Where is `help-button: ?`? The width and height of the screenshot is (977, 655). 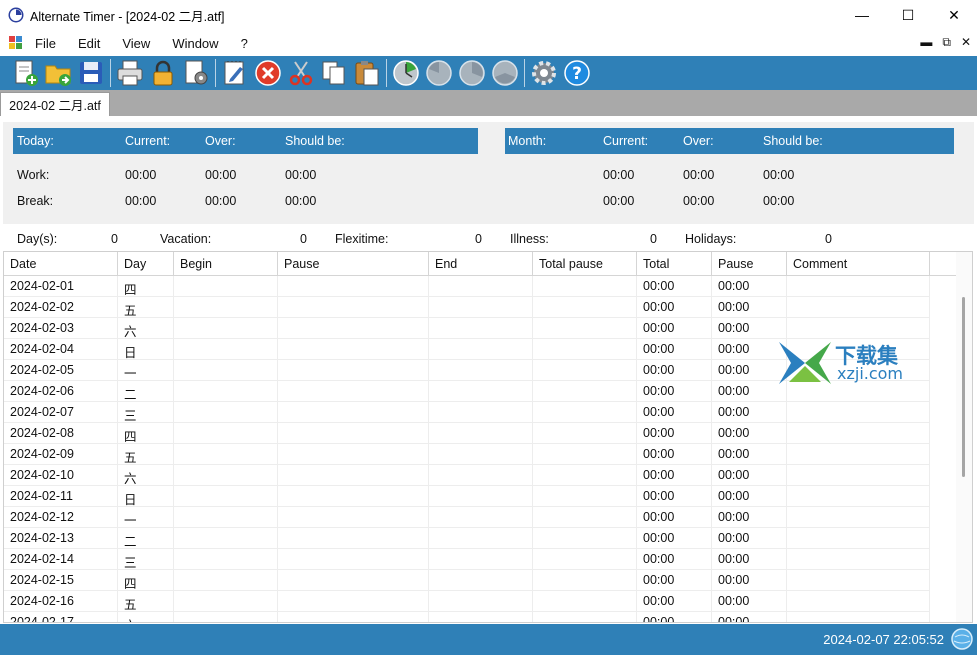 help-button: ? is located at coordinates (577, 73).